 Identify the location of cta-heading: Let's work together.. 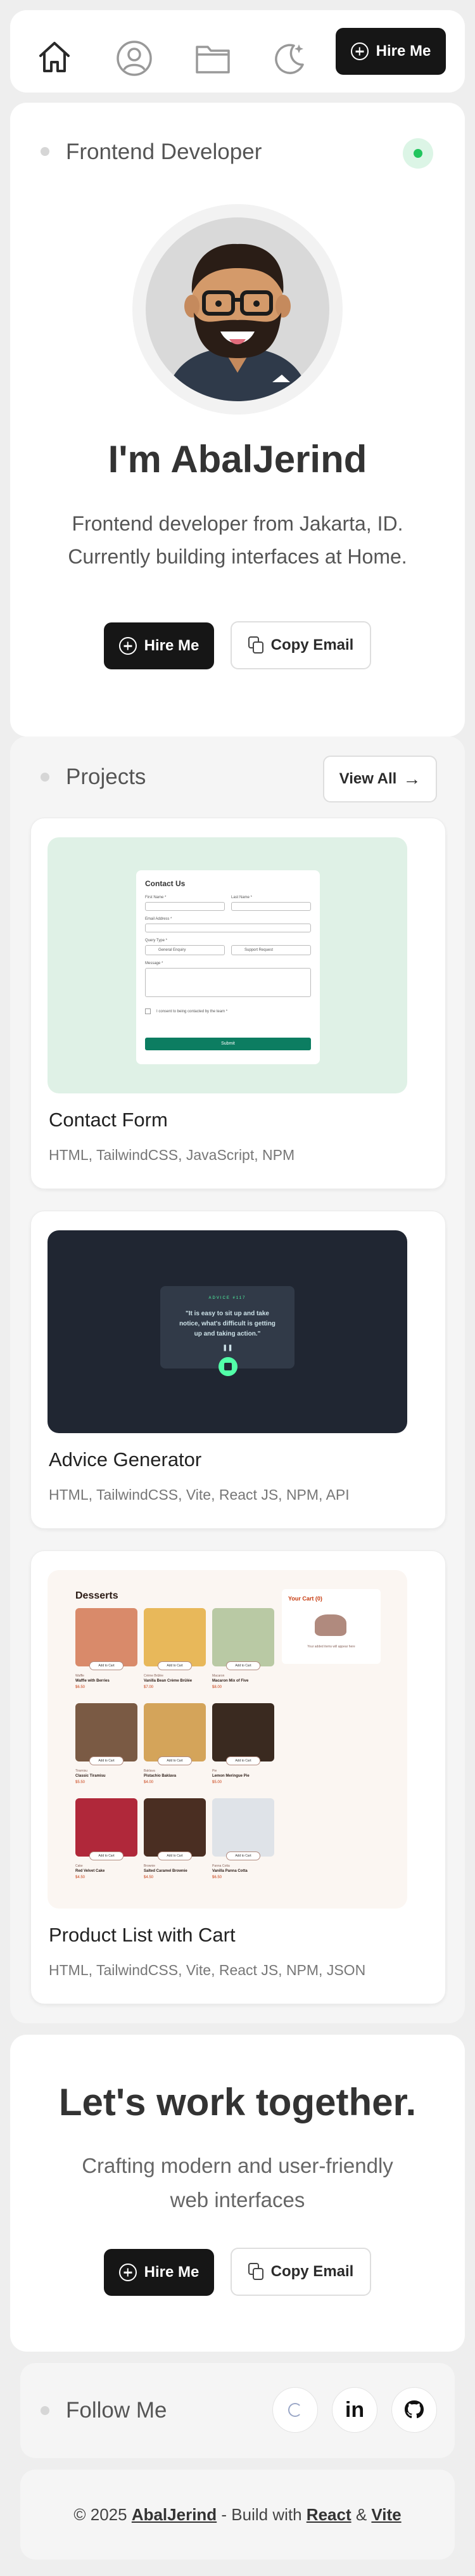
(237, 2102).